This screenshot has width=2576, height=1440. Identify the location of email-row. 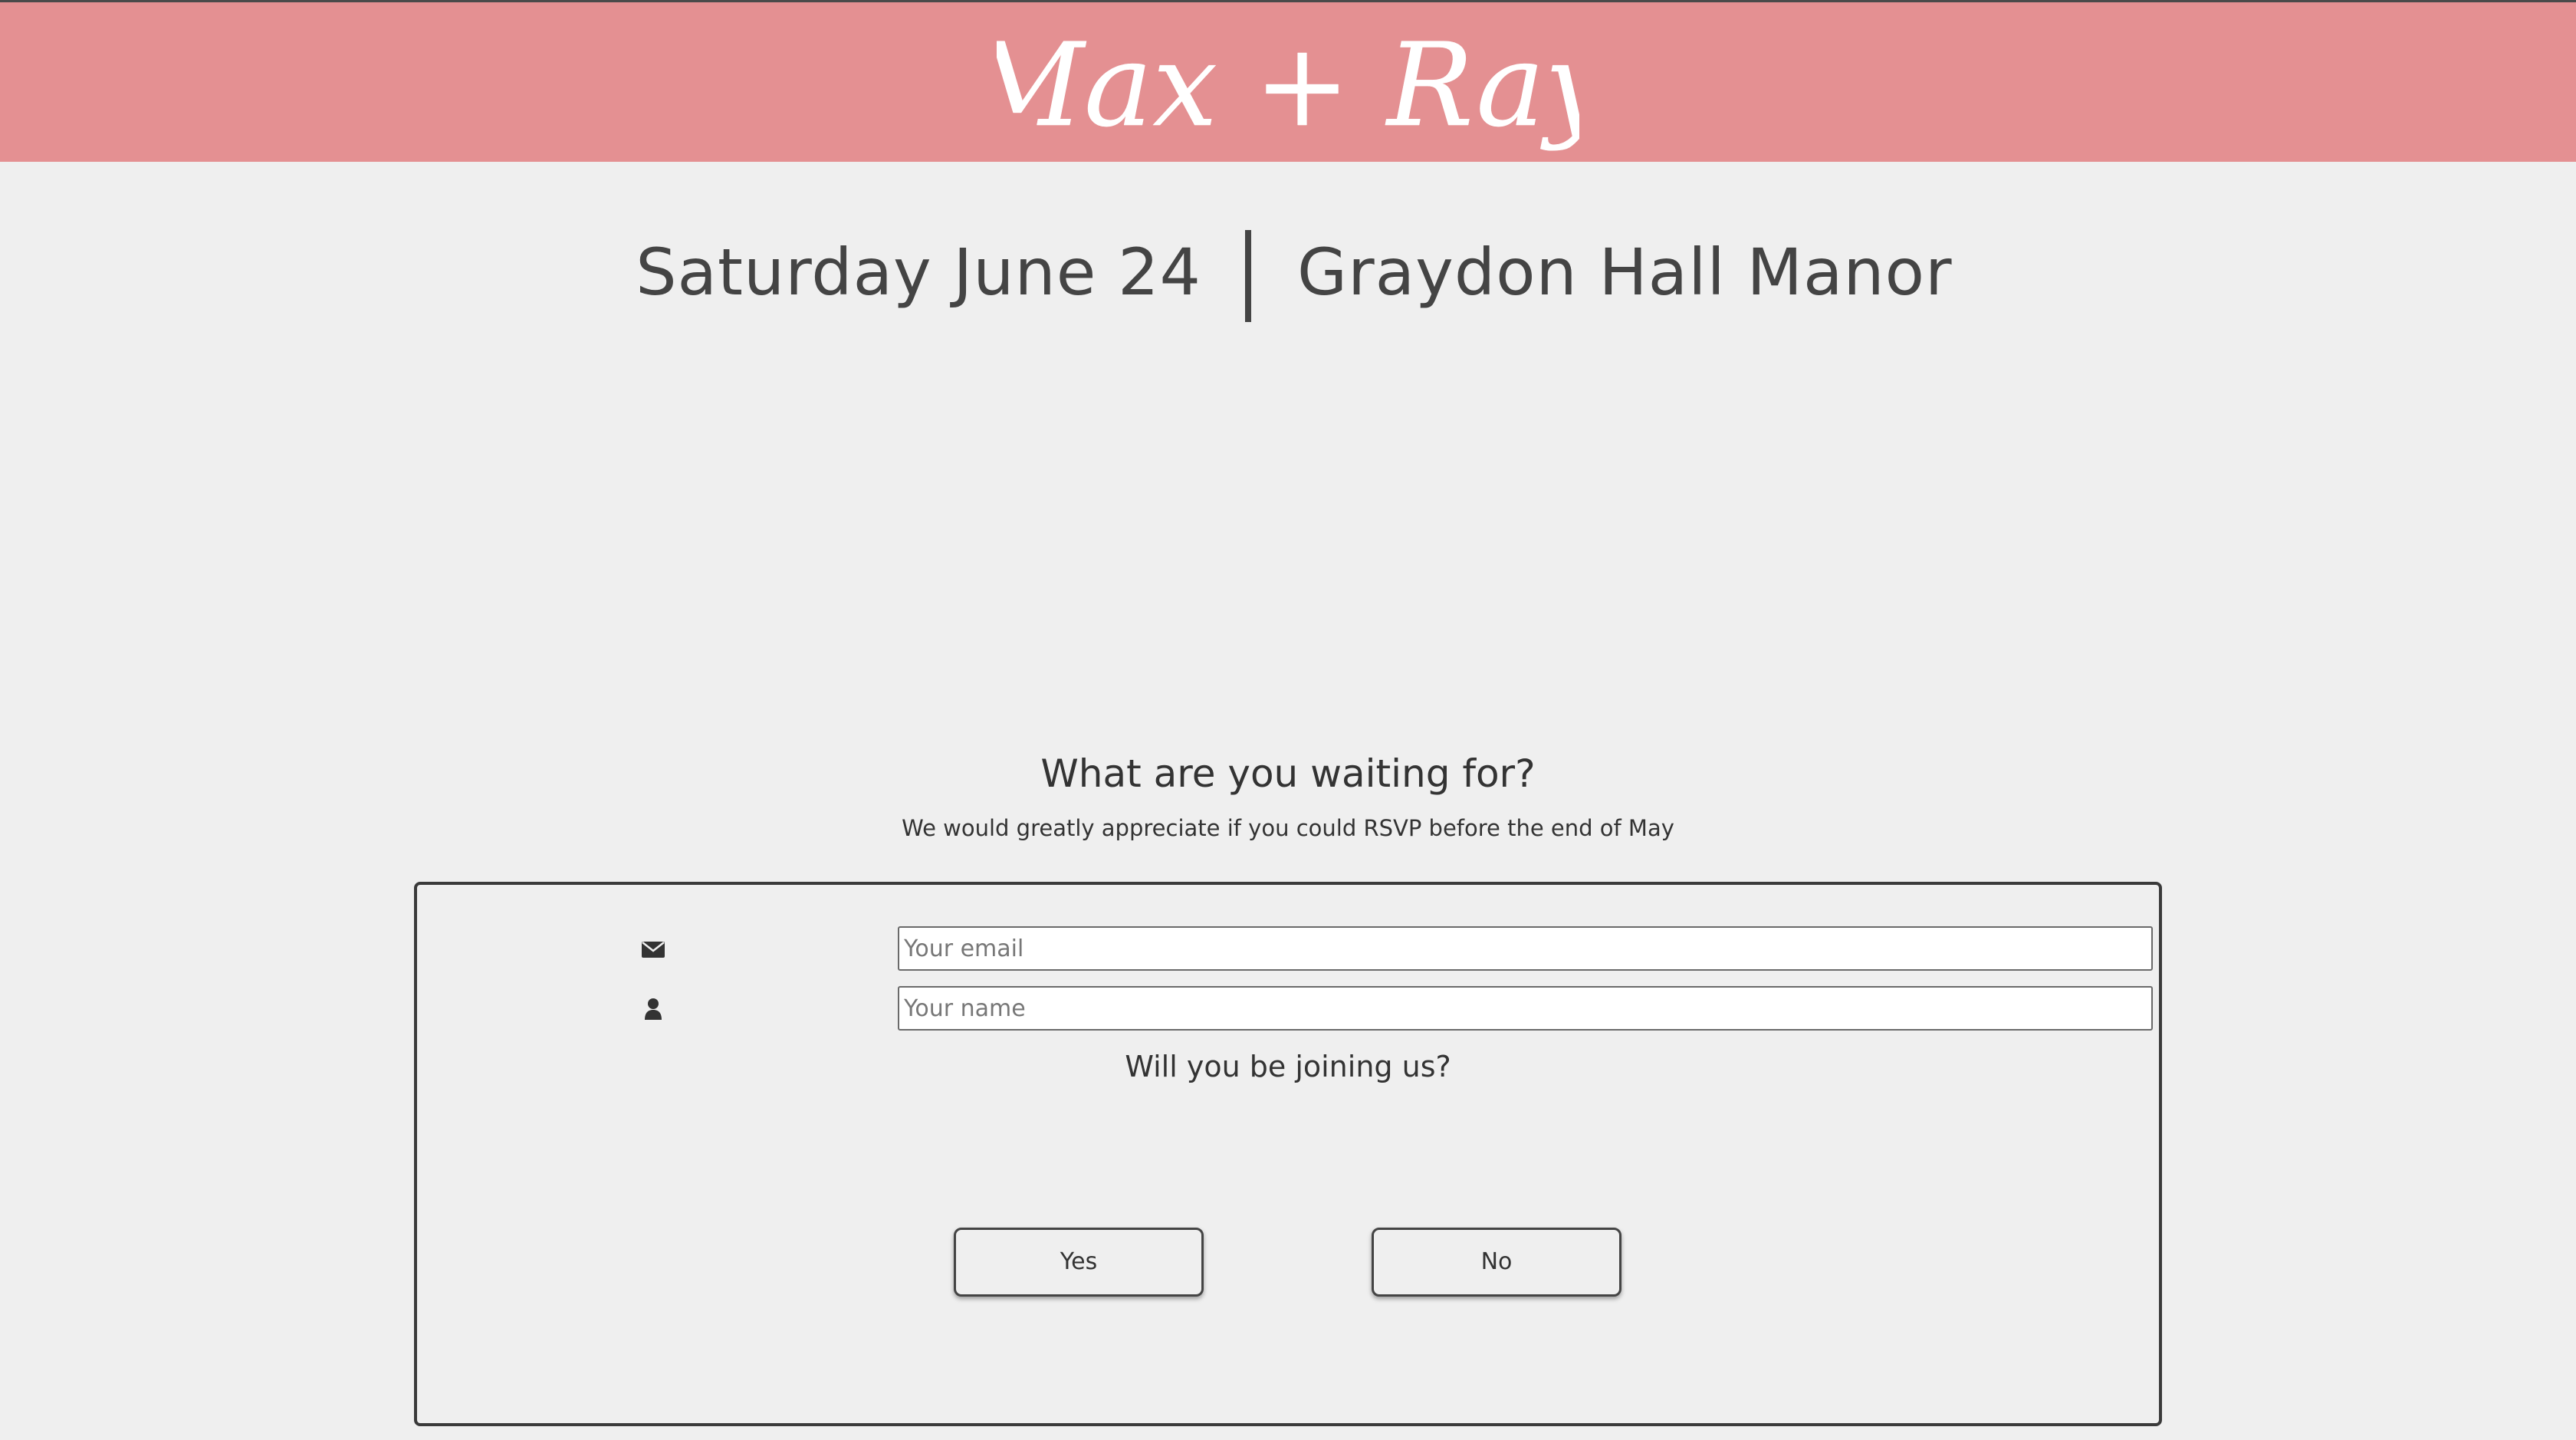
(1396, 949).